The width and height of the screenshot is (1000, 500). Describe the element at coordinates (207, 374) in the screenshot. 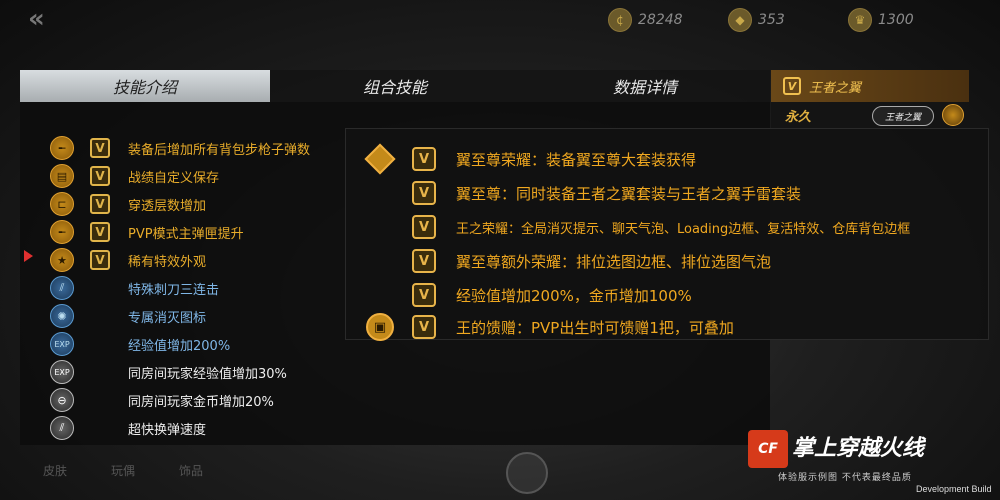

I see `skill-text: 同房间玩家经验值增加30%` at that location.